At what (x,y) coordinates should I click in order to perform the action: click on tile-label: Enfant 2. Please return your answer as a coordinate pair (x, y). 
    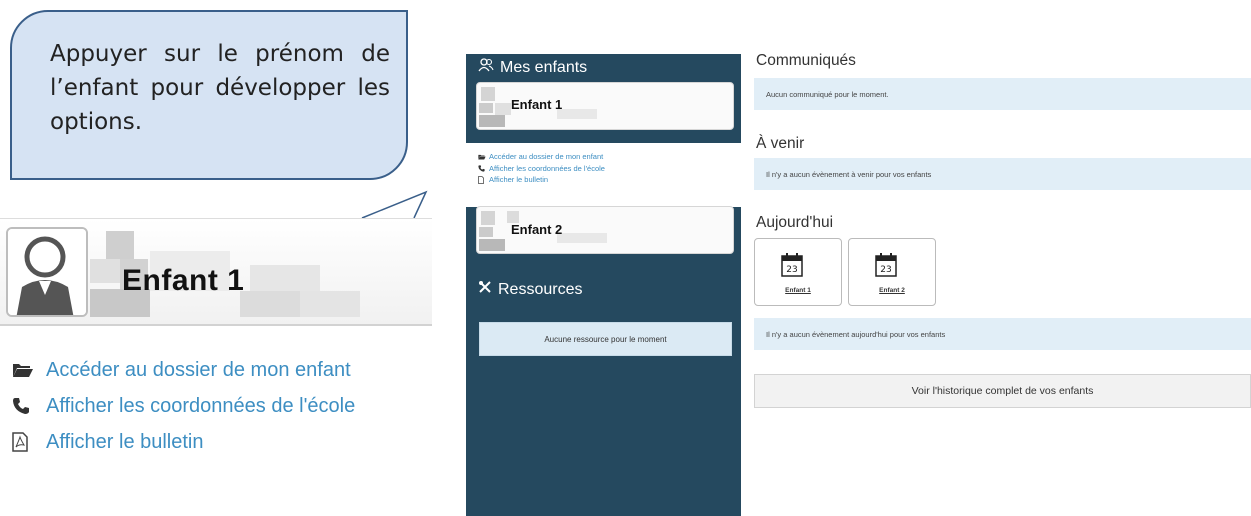
    Looking at the image, I should click on (892, 290).